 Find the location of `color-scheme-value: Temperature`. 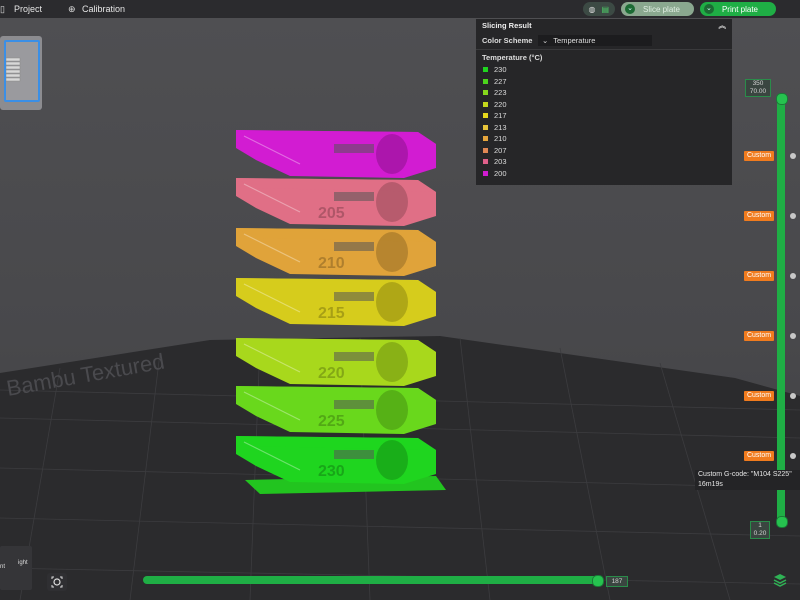

color-scheme-value: Temperature is located at coordinates (574, 40).